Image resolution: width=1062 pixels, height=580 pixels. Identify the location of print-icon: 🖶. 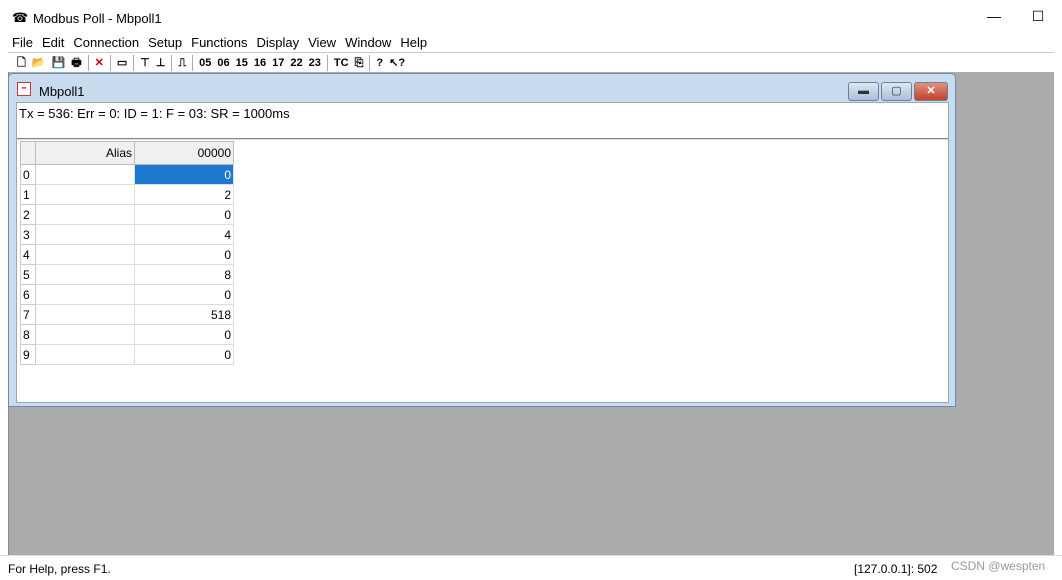
(76, 63).